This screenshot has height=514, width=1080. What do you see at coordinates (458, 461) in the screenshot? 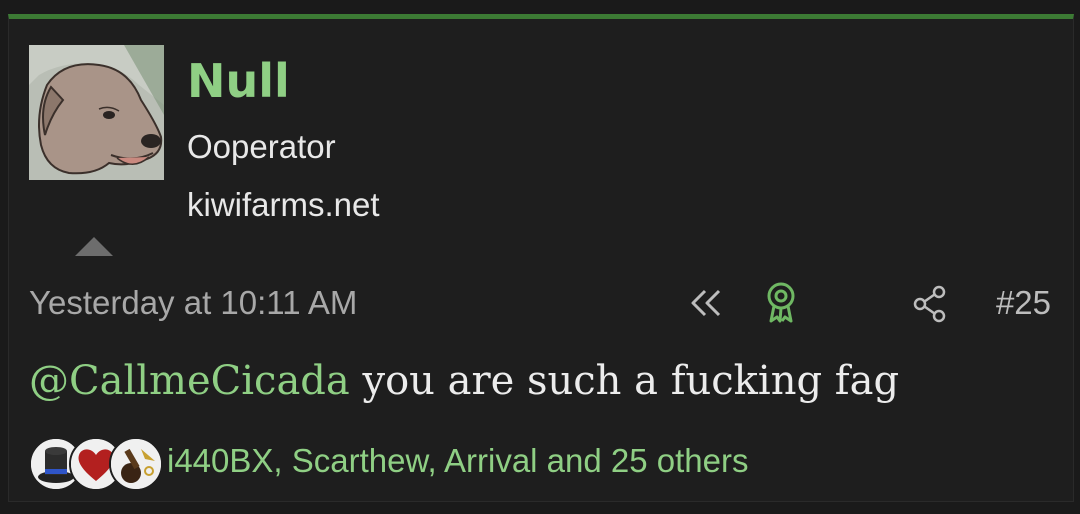
I see `reaction-summary: i440BX, Scarthew, Arrival and 25 others` at bounding box center [458, 461].